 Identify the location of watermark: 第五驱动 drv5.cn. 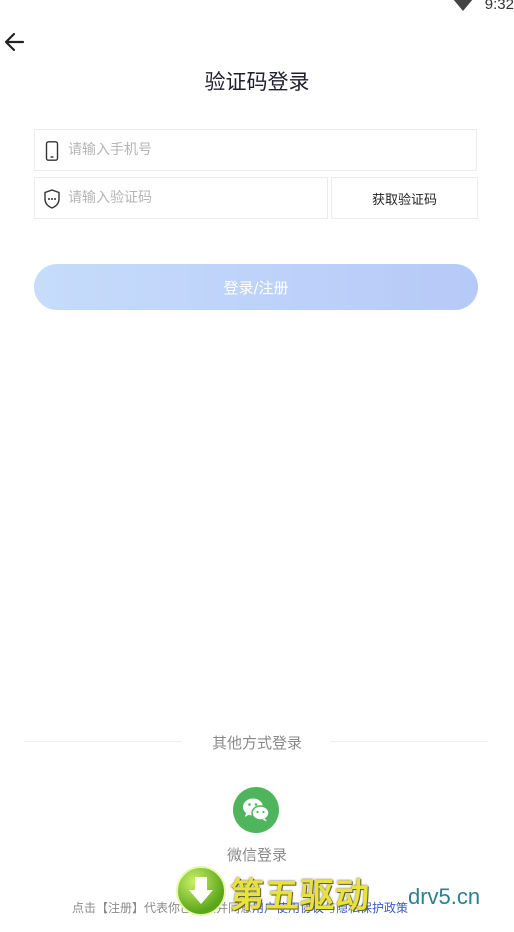
(341, 892).